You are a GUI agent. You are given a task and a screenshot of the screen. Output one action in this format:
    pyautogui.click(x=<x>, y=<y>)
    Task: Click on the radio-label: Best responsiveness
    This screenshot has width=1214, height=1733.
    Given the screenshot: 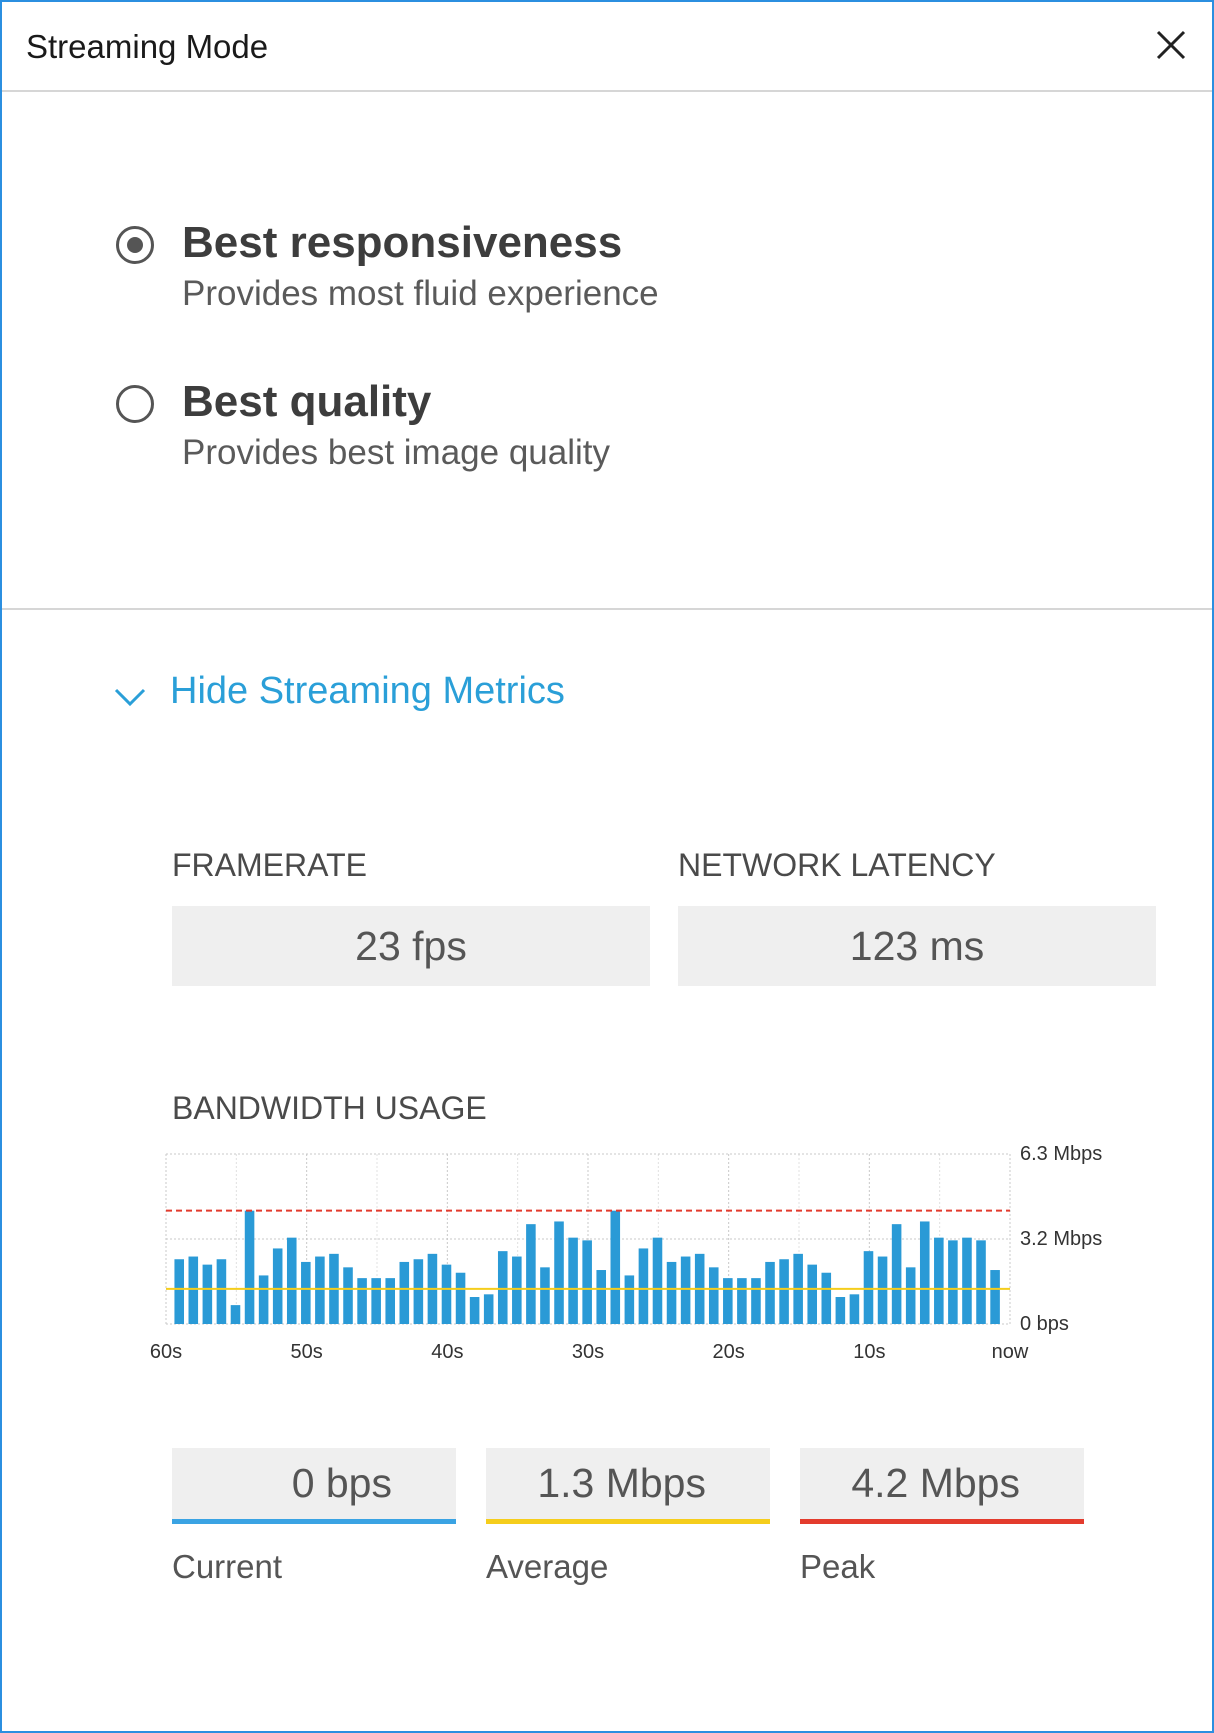 What is the action you would take?
    pyautogui.click(x=402, y=242)
    